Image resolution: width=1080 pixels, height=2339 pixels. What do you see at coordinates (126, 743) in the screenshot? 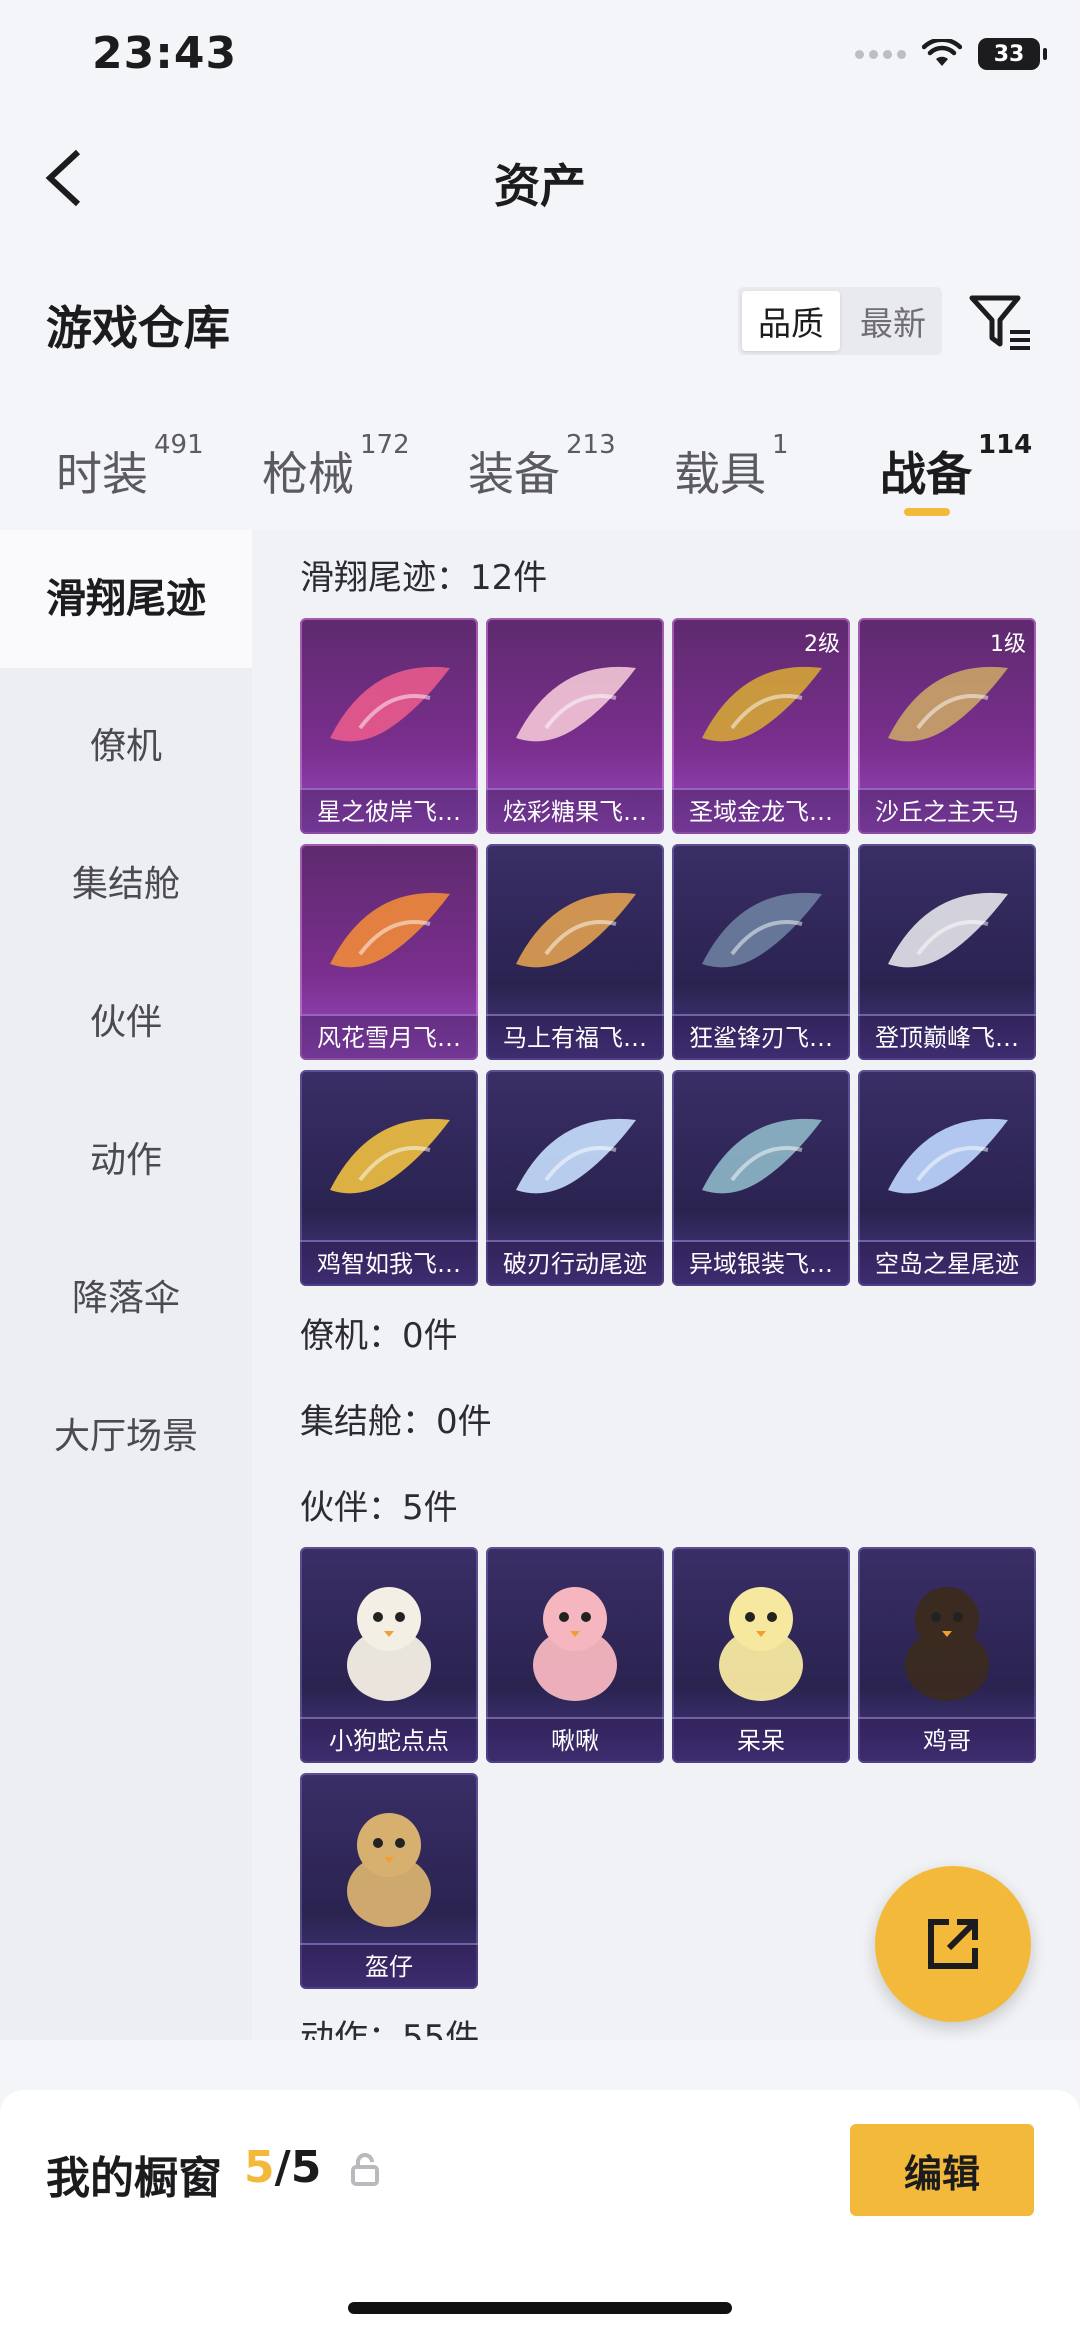
I see `sidebar-item-wingman: 僚机` at bounding box center [126, 743].